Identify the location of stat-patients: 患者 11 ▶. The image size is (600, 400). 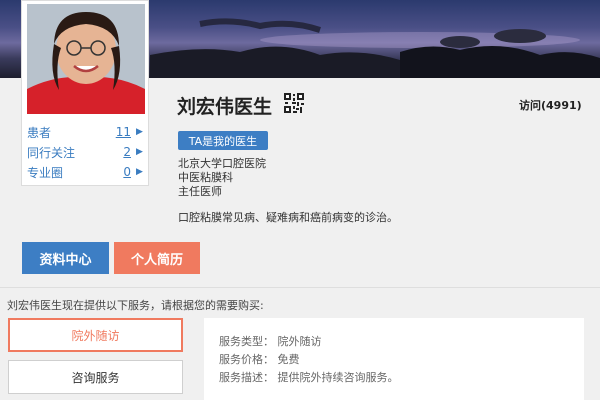
(86, 132).